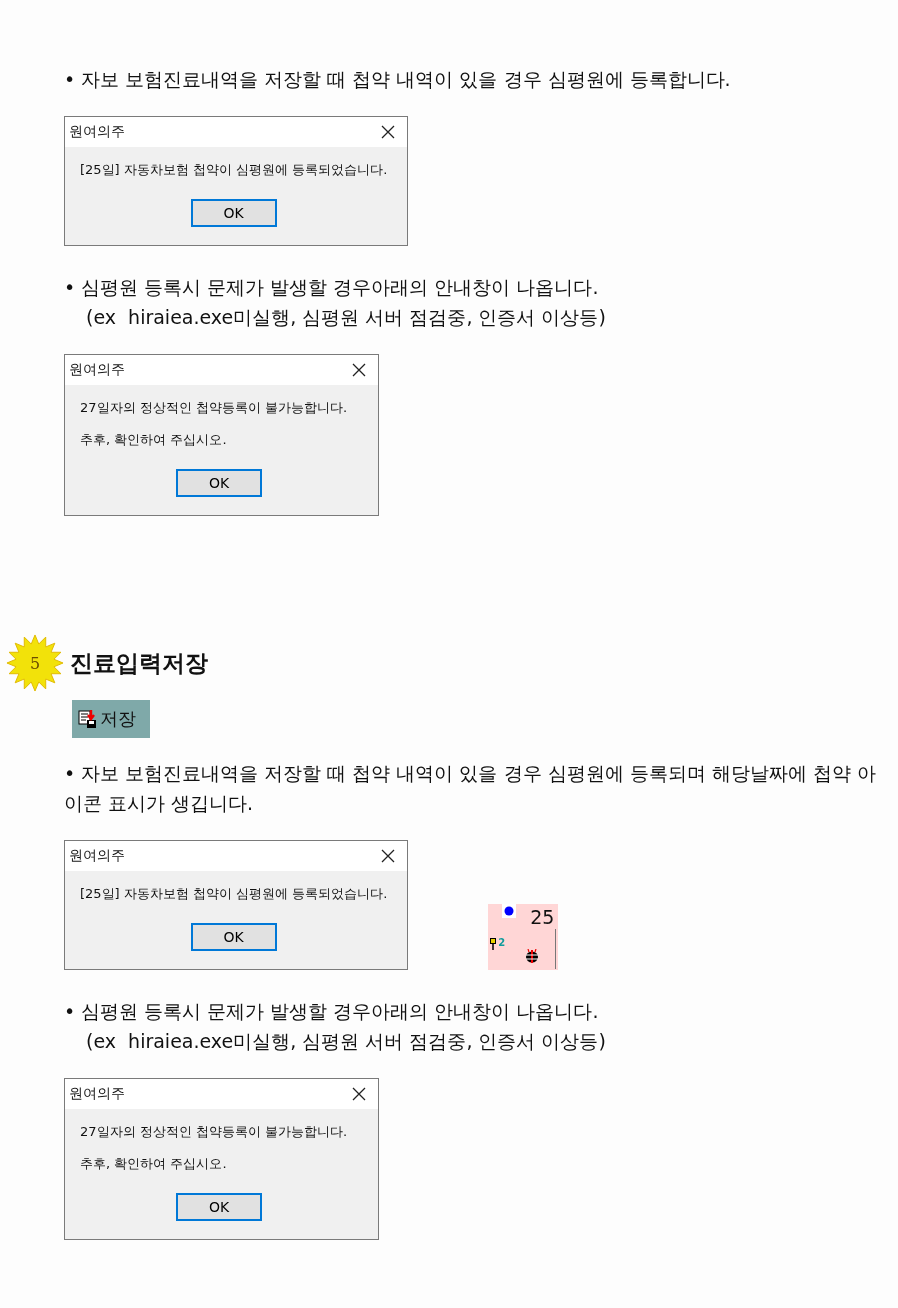 The height and width of the screenshot is (1308, 898). Describe the element at coordinates (493, 944) in the screenshot. I see `pin-icon` at that location.